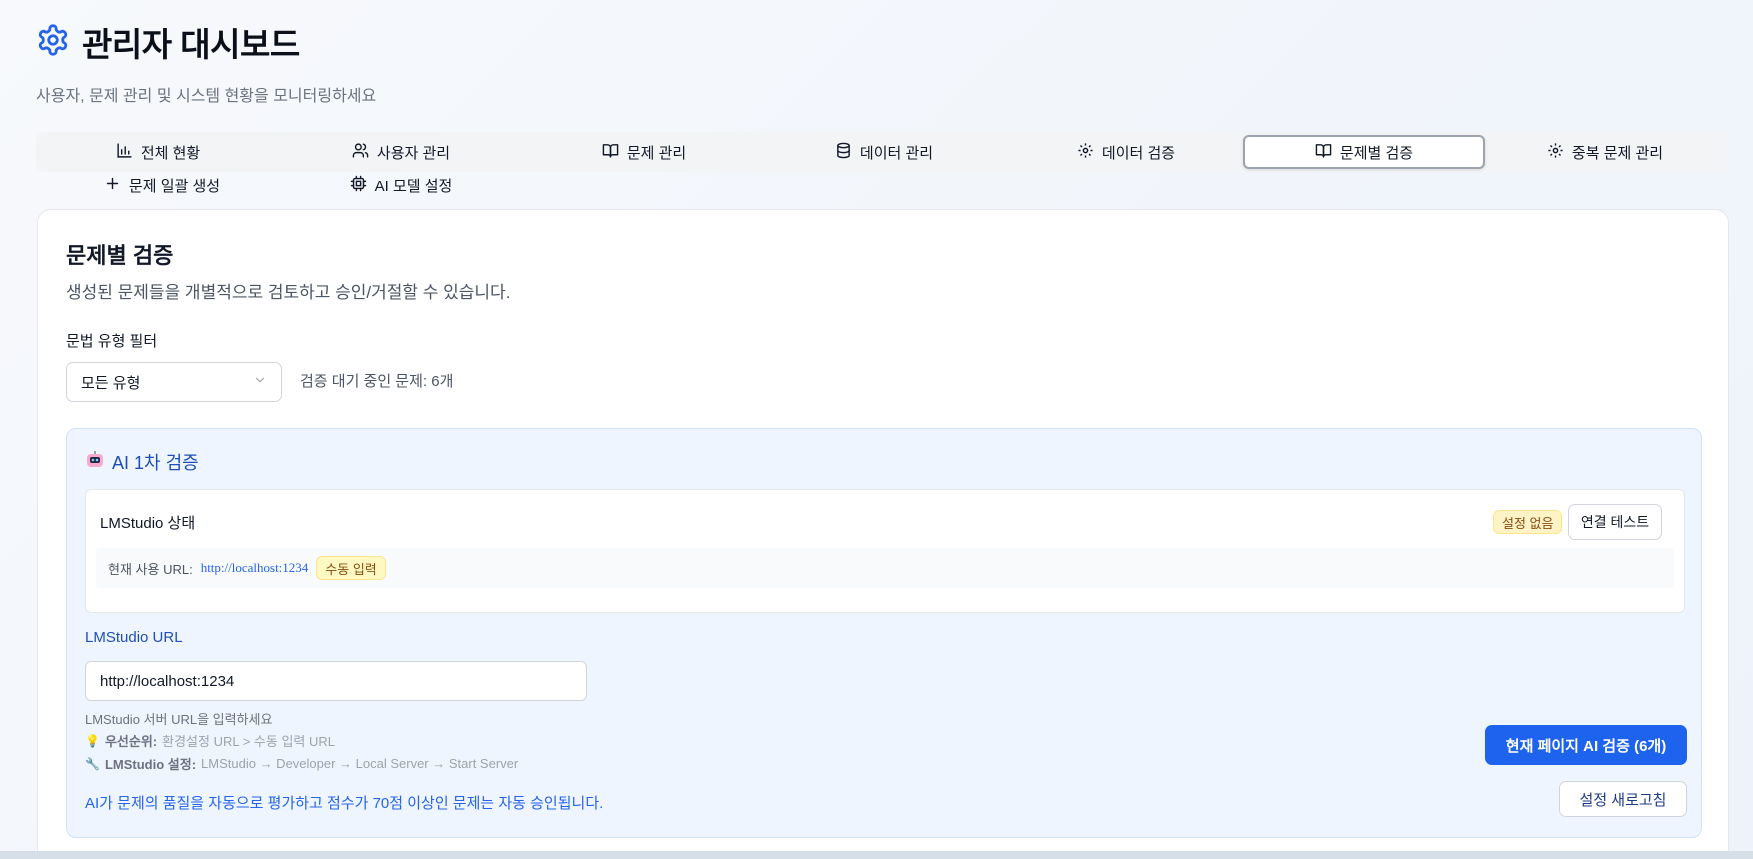  Describe the element at coordinates (1376, 153) in the screenshot. I see `tab-label: 문제별 검증` at that location.